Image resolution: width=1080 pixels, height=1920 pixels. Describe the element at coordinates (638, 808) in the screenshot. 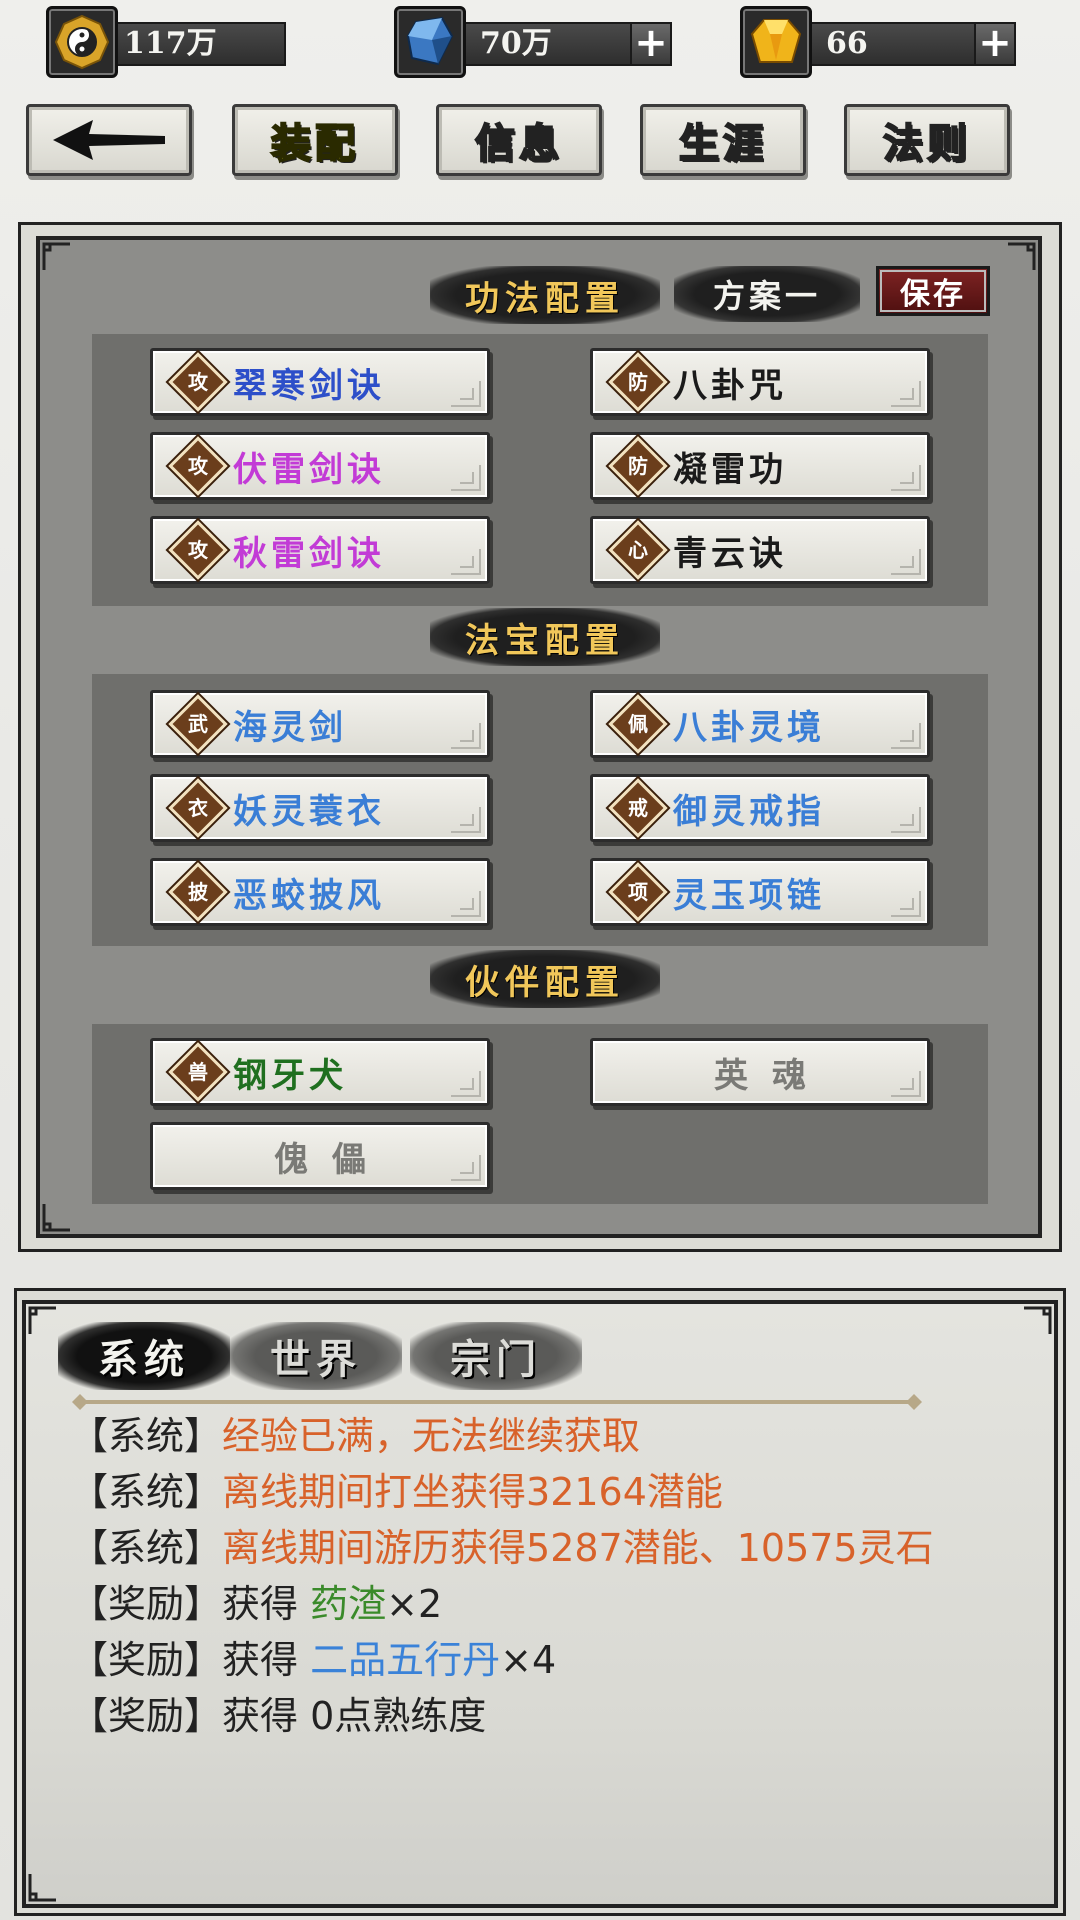

I see `slot-type-badge: 戒` at that location.